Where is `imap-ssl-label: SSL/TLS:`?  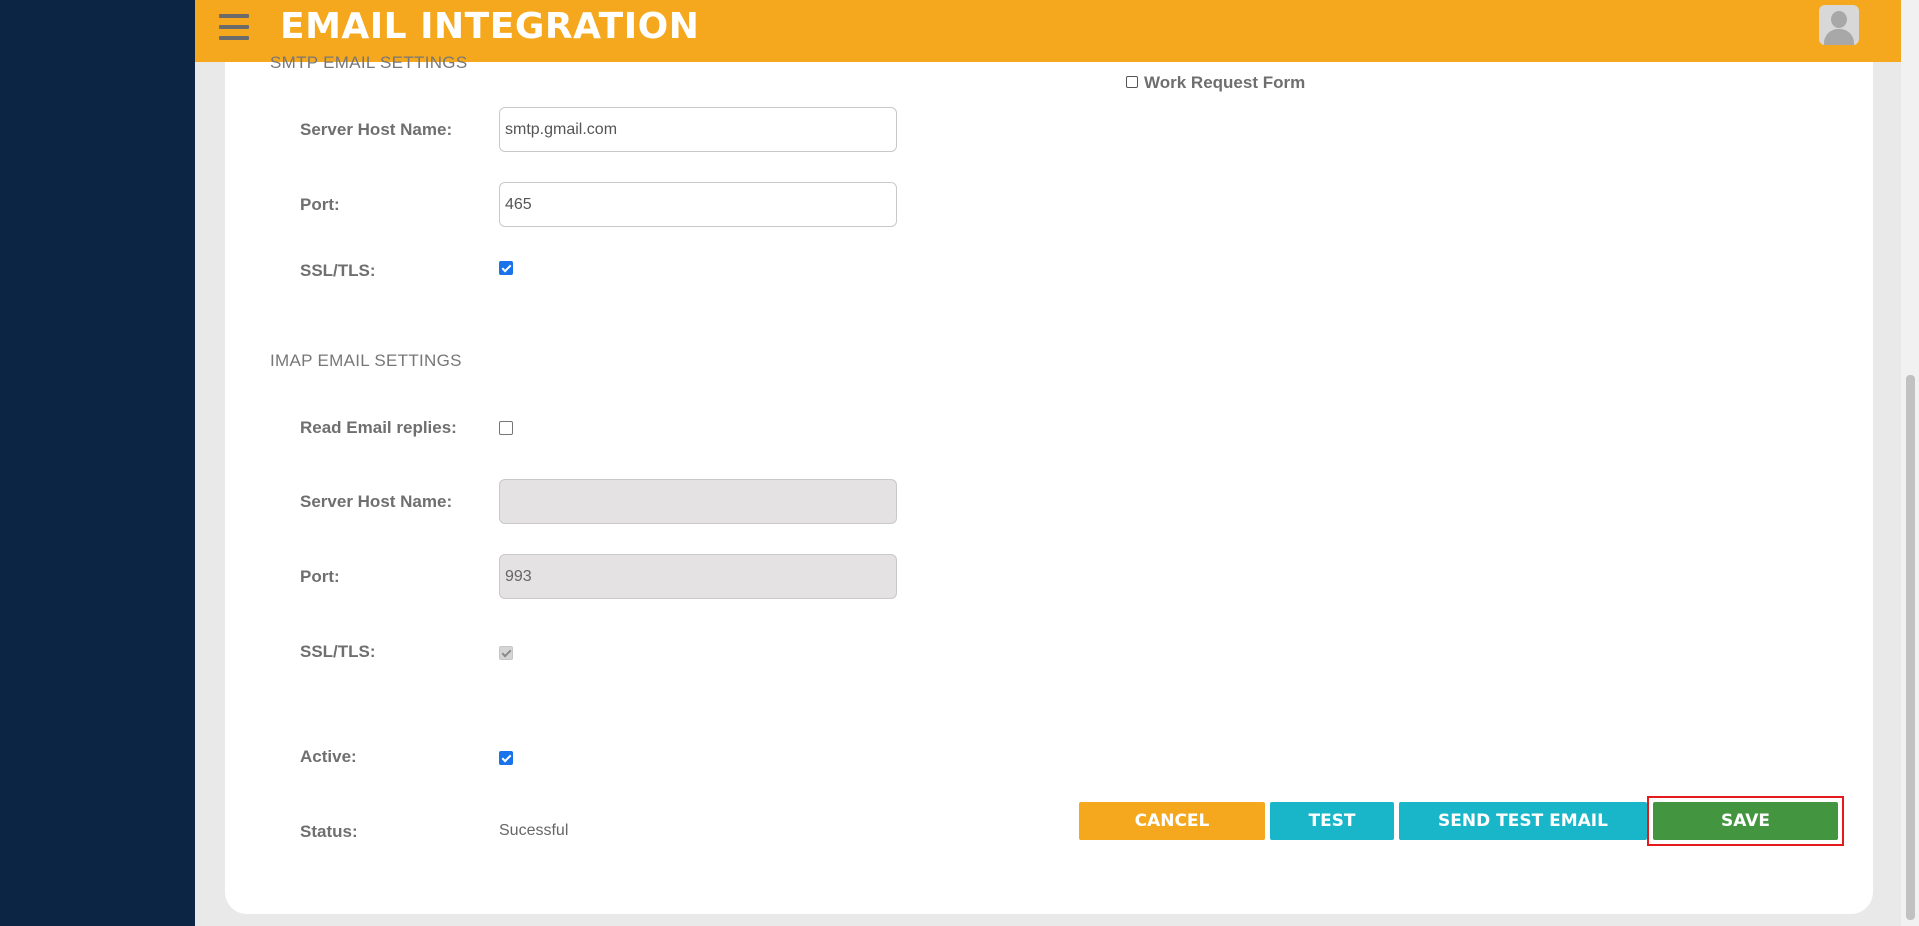 imap-ssl-label: SSL/TLS: is located at coordinates (338, 651).